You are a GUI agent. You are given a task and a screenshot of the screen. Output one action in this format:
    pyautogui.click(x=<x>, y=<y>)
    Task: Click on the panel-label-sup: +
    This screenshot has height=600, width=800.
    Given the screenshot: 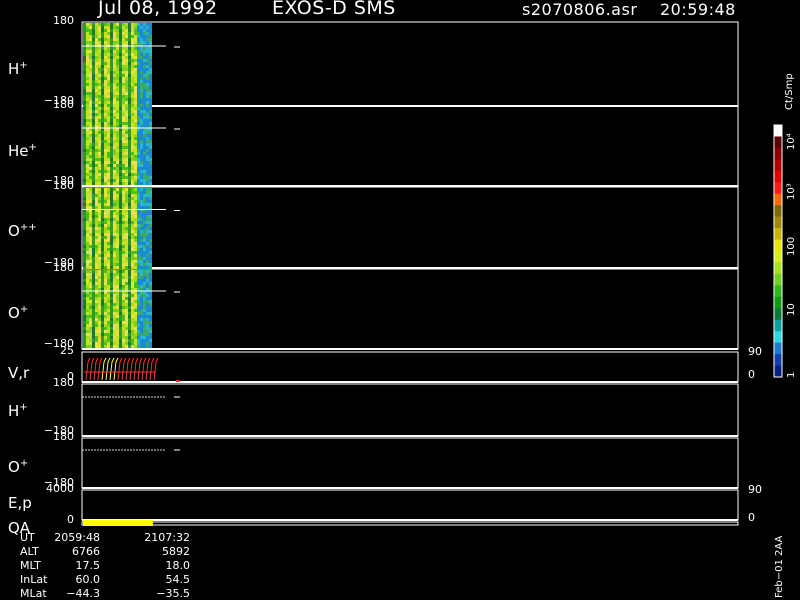 What is the action you would take?
    pyautogui.click(x=24, y=309)
    